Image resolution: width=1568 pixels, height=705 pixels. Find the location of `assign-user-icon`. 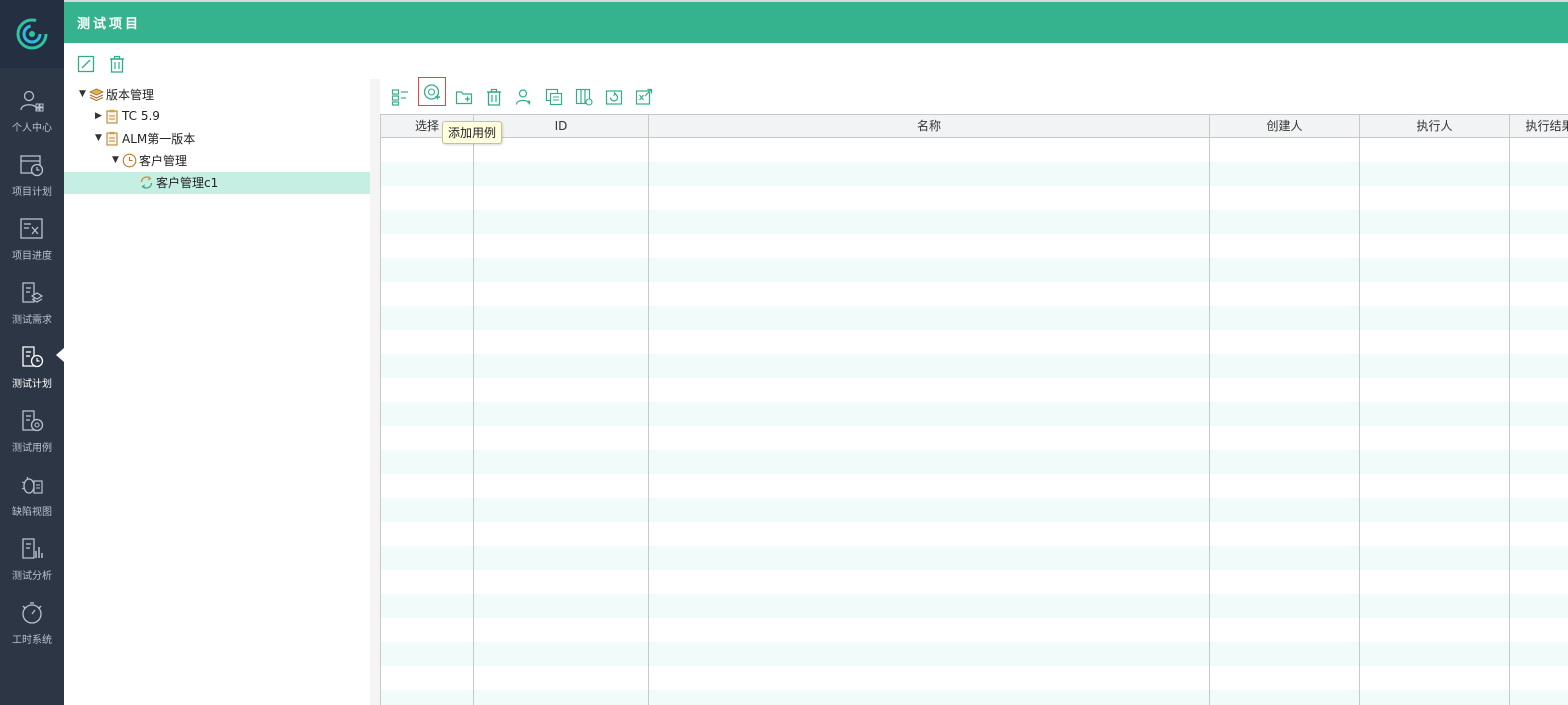

assign-user-icon is located at coordinates (524, 97).